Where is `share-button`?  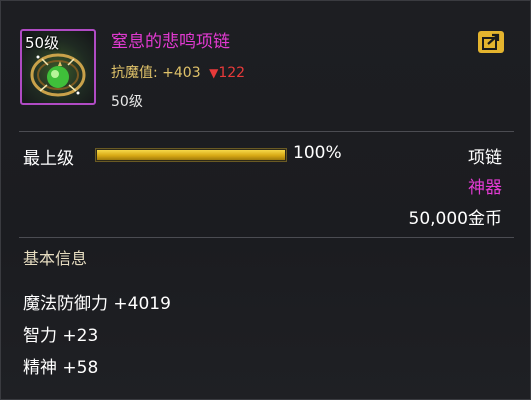
share-button is located at coordinates (491, 42).